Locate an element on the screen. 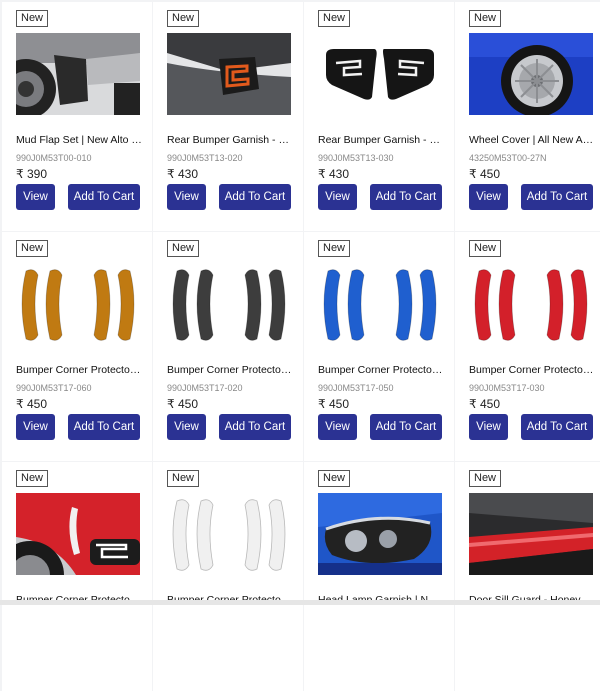 The height and width of the screenshot is (691, 600). product-sku: 990J0M53T13-030 is located at coordinates (356, 158).